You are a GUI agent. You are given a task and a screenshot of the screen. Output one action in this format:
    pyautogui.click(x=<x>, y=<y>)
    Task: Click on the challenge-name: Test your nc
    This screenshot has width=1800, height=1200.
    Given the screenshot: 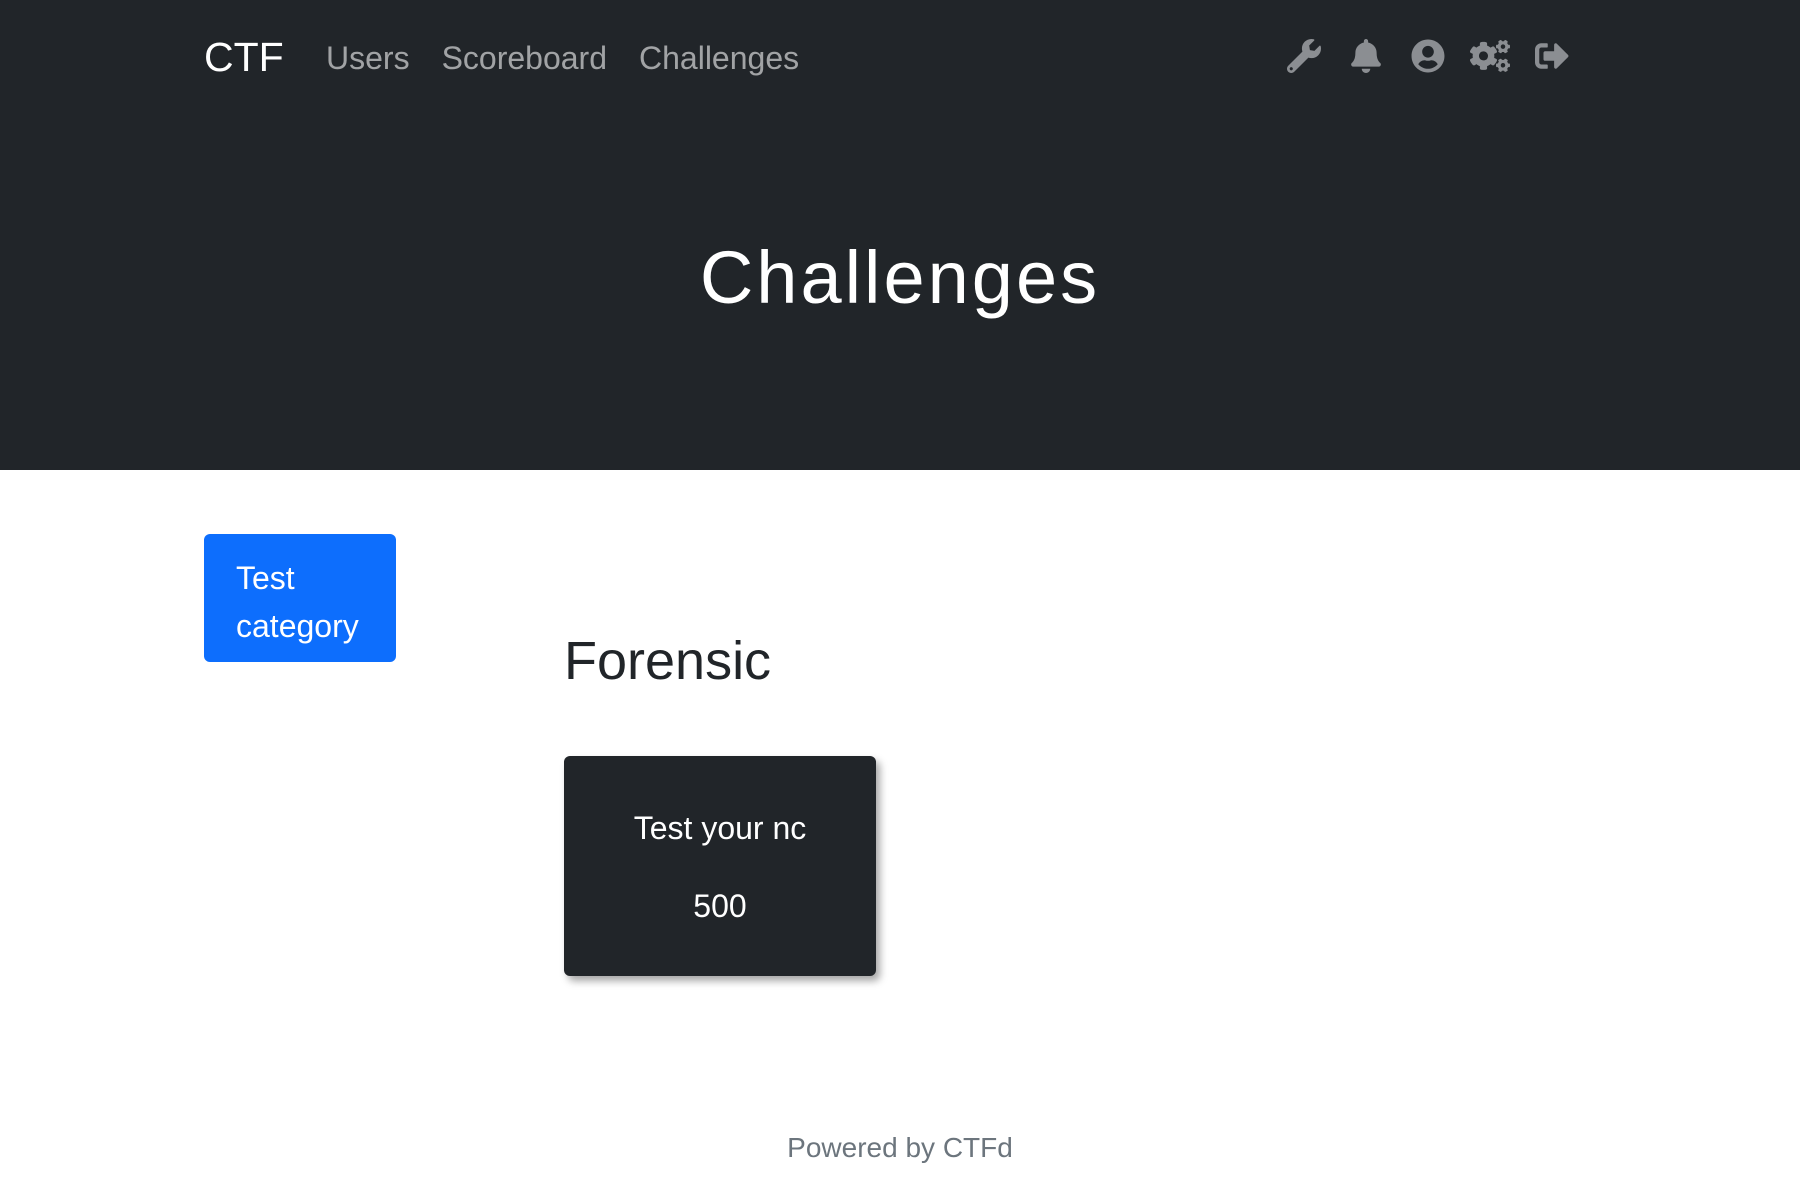 What is the action you would take?
    pyautogui.click(x=720, y=828)
    